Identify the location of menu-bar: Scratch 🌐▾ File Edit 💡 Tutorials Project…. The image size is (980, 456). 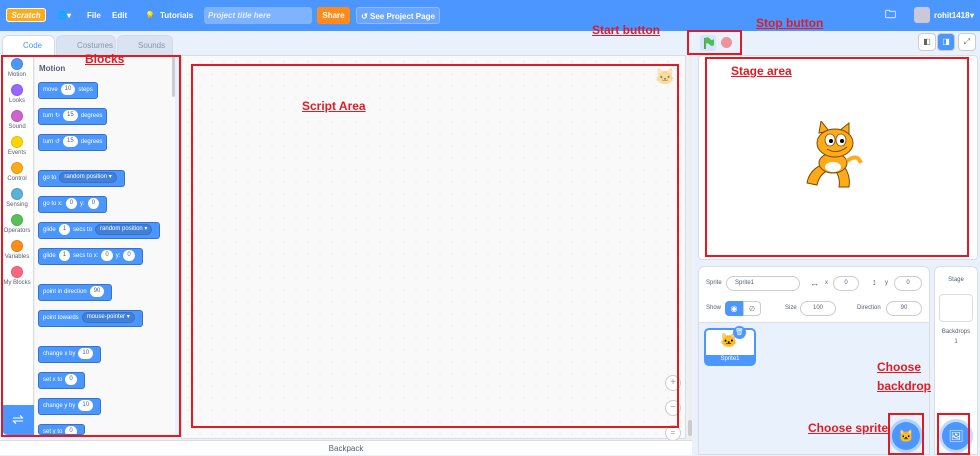
(490, 15).